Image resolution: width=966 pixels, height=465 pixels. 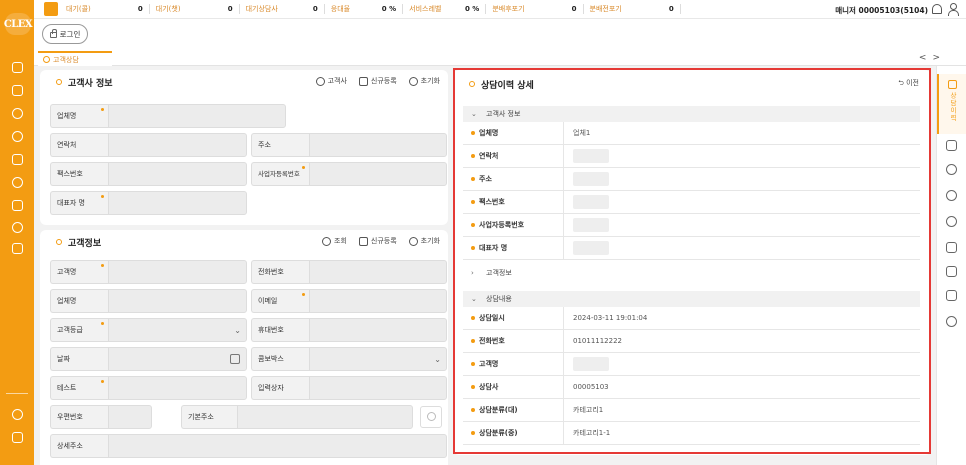 I want to click on customer-company-input, so click(x=177, y=301).